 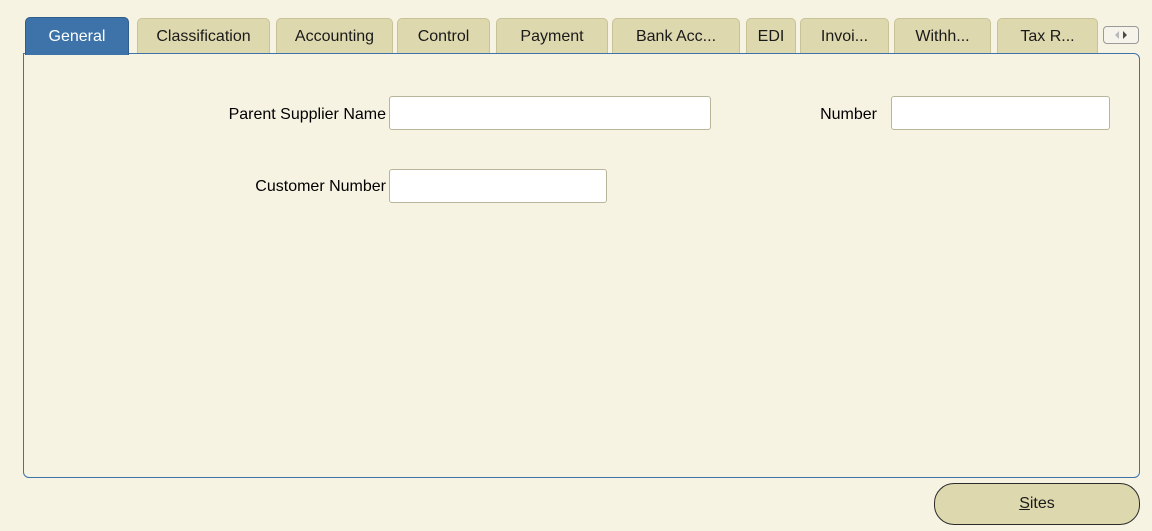 What do you see at coordinates (203, 36) in the screenshot?
I see `tab-classification: Classification` at bounding box center [203, 36].